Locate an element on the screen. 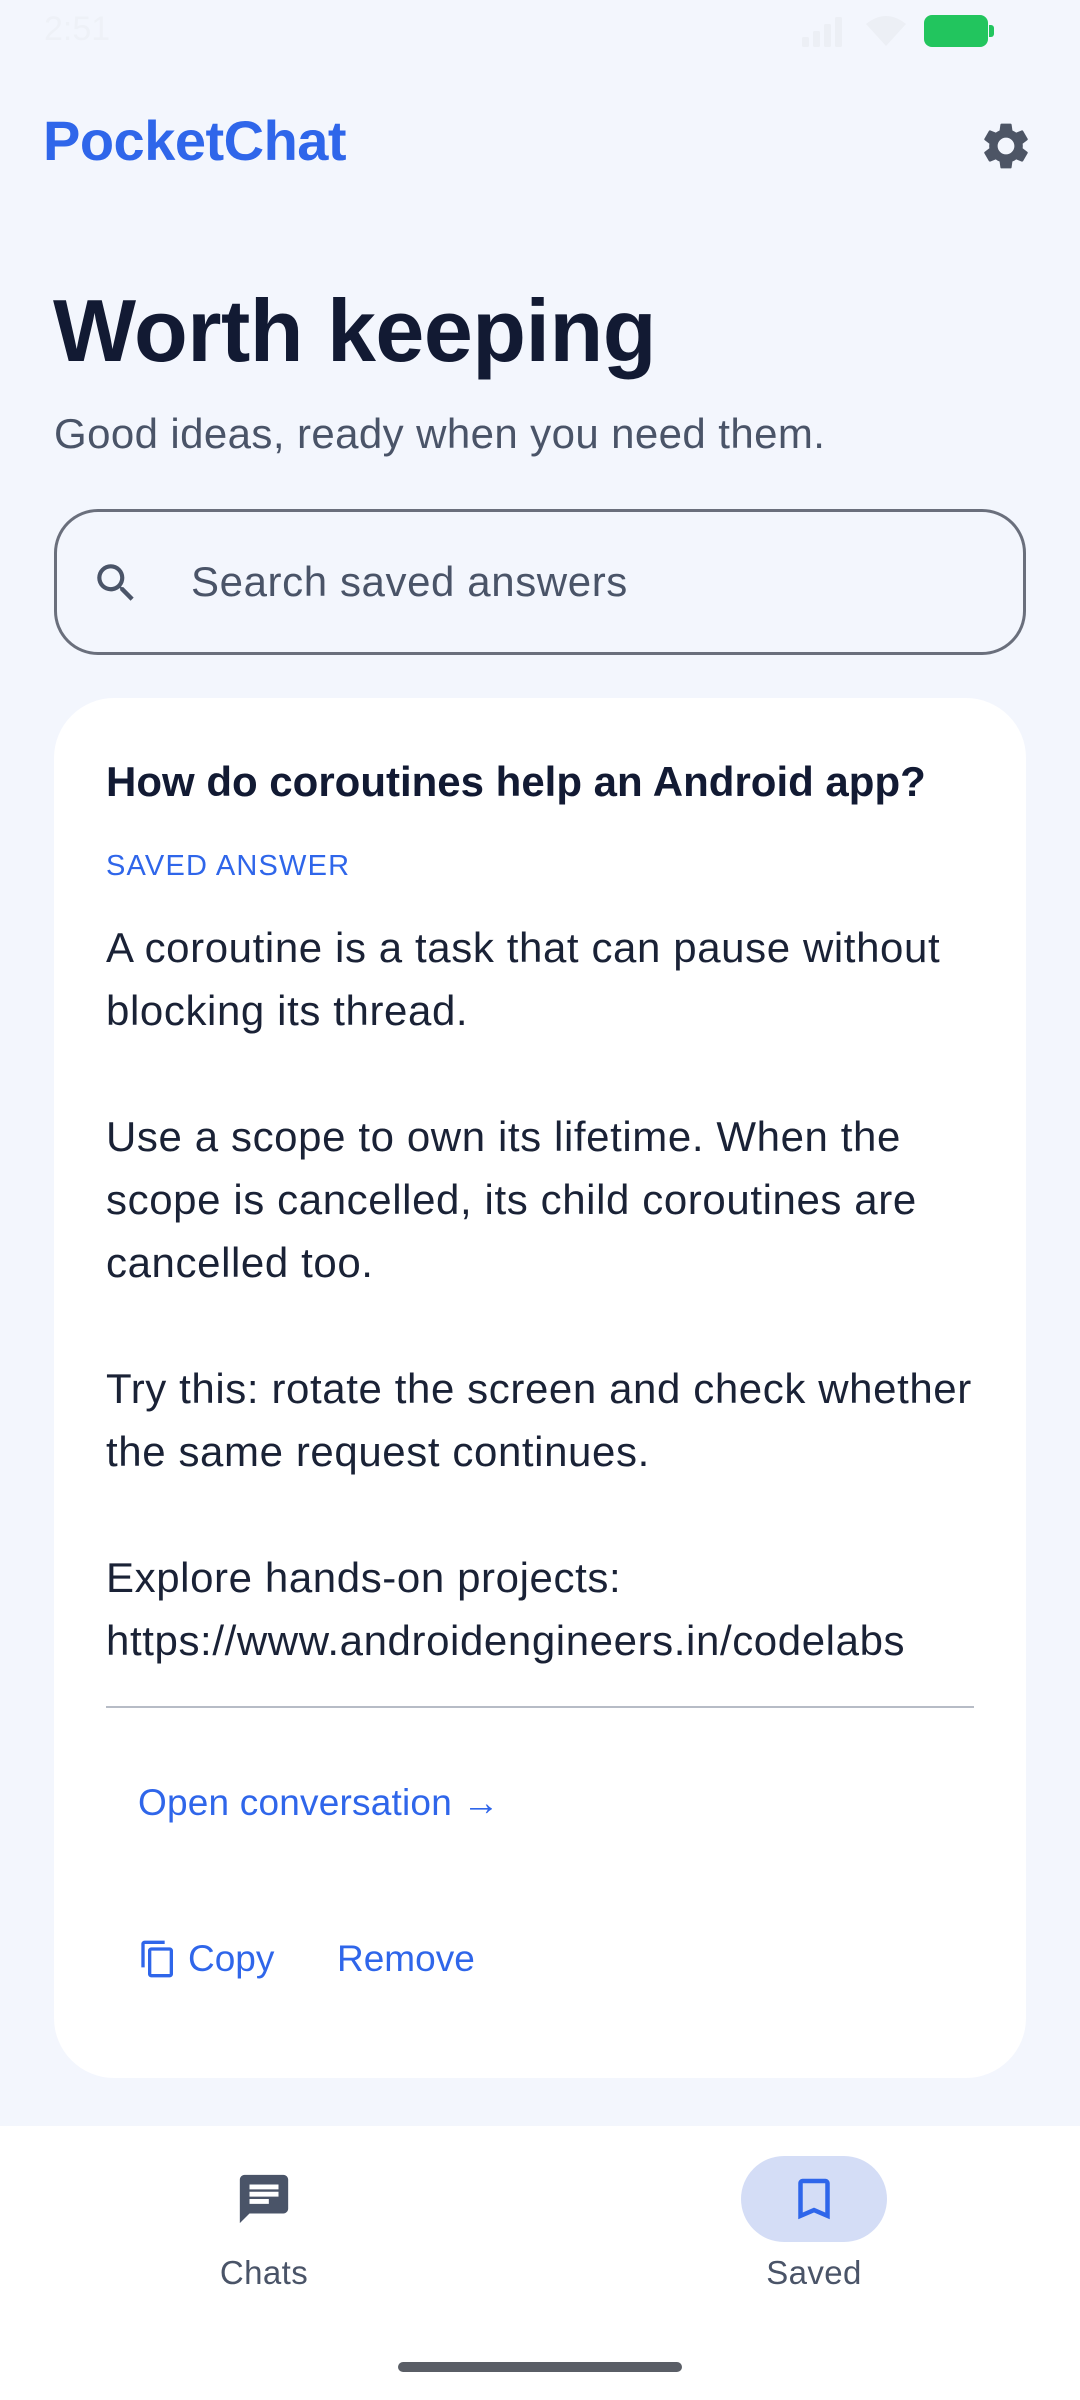  signal-icon is located at coordinates (822, 32).